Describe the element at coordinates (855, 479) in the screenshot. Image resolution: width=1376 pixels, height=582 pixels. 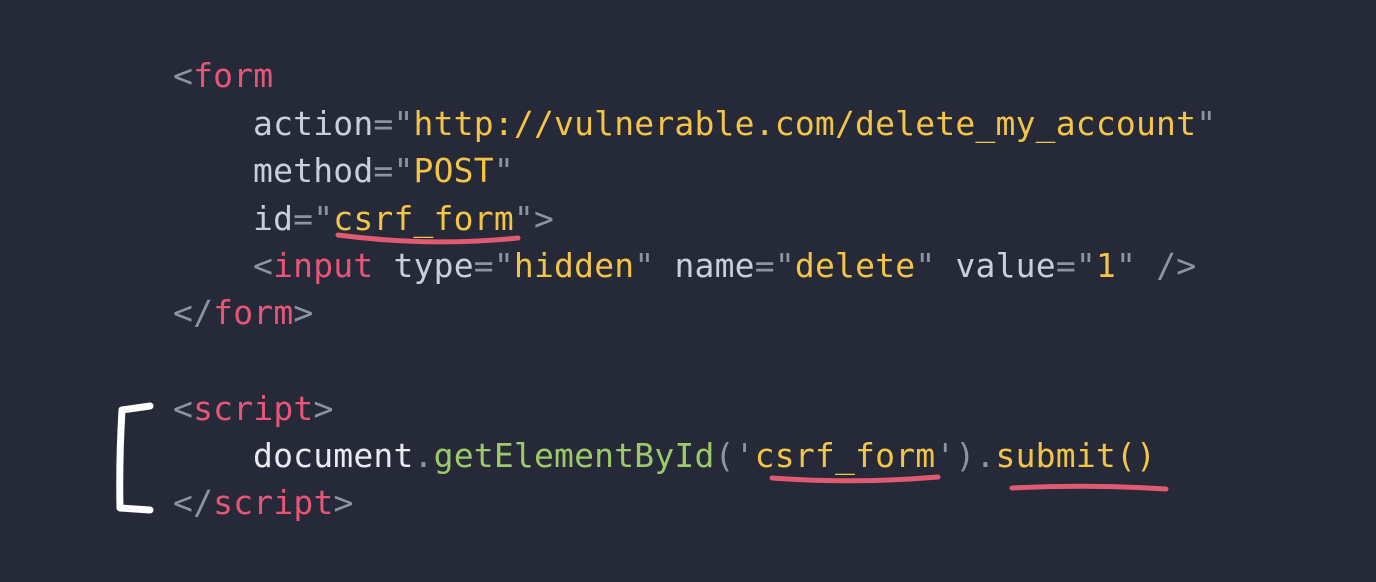
I see `underline-js-argument` at that location.